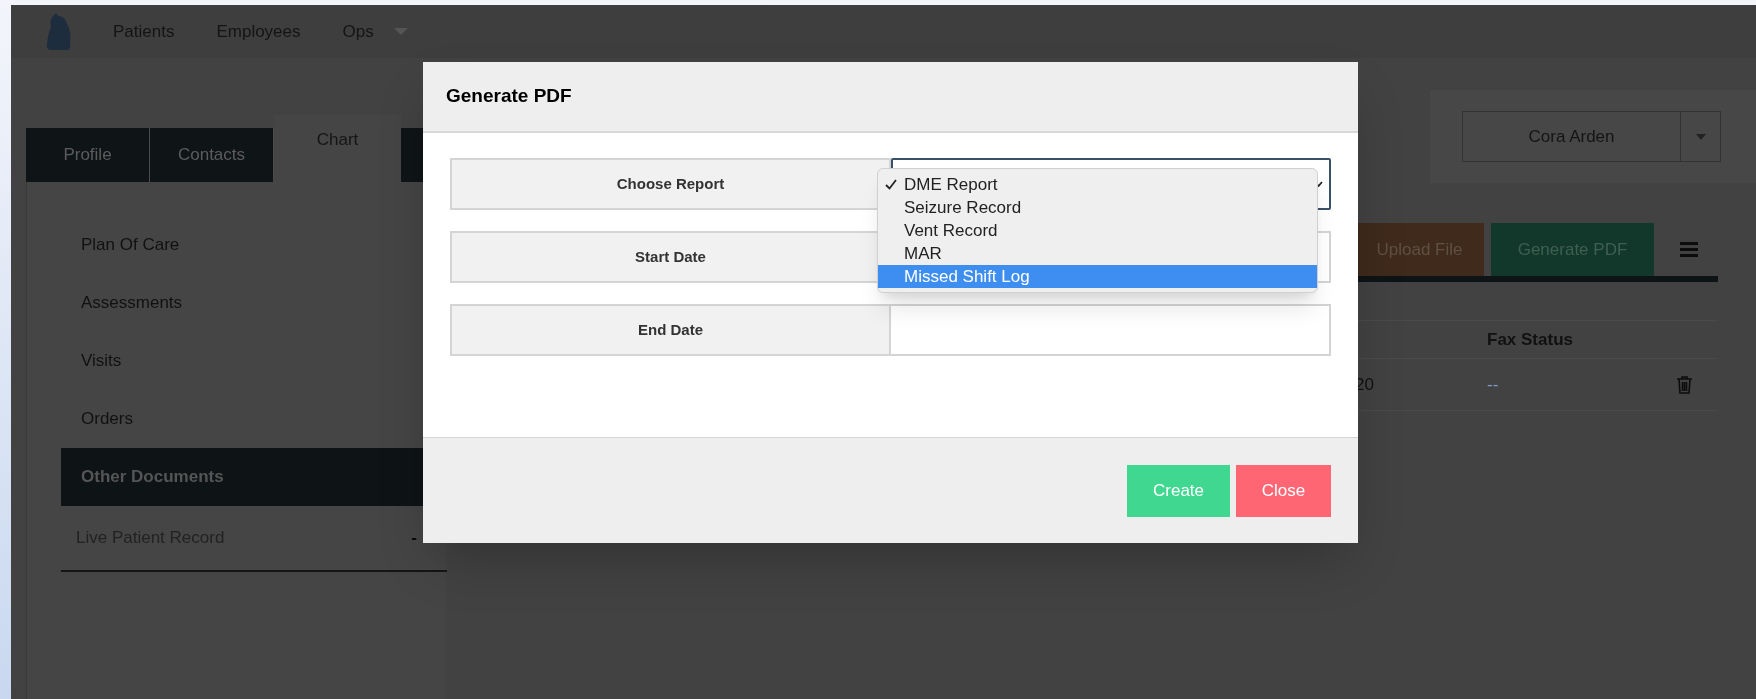 The height and width of the screenshot is (699, 1756). Describe the element at coordinates (1700, 136) in the screenshot. I see `caret-down-icon` at that location.